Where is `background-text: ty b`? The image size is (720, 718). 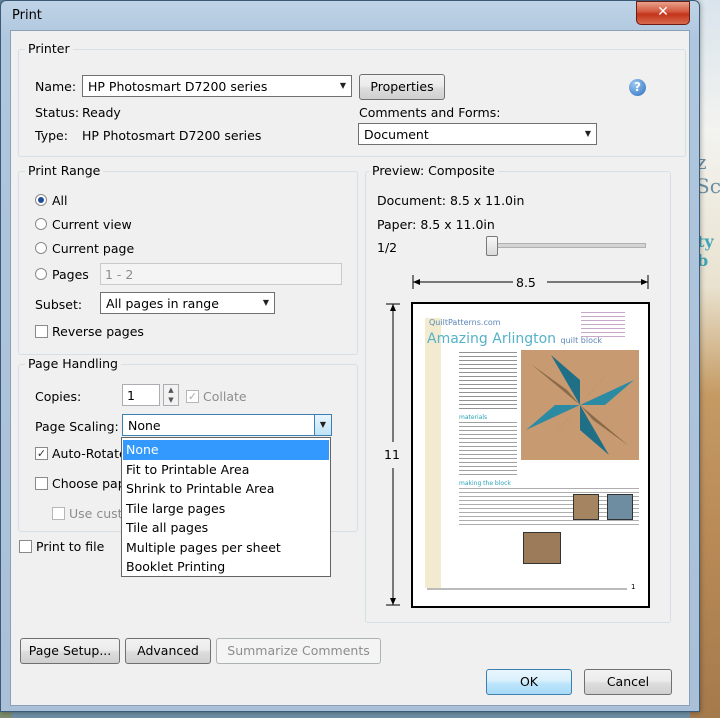
background-text: ty b is located at coordinates (705, 251).